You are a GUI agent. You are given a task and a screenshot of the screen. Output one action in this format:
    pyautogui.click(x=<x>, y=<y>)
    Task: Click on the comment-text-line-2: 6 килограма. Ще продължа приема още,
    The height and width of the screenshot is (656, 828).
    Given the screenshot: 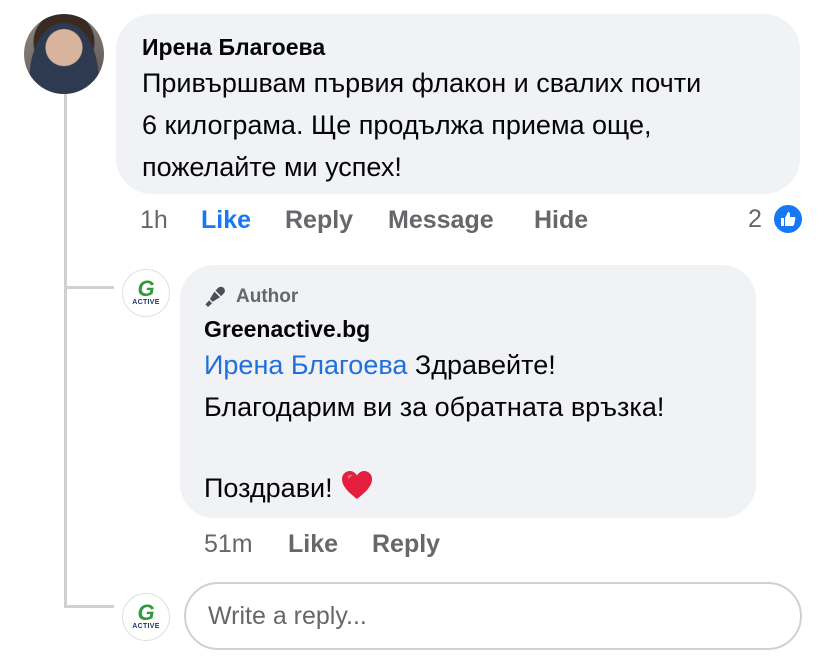 What is the action you would take?
    pyautogui.click(x=397, y=125)
    